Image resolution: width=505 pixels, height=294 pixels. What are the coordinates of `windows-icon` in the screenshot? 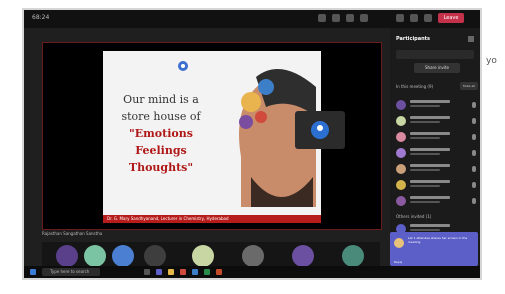 It's located at (33, 272).